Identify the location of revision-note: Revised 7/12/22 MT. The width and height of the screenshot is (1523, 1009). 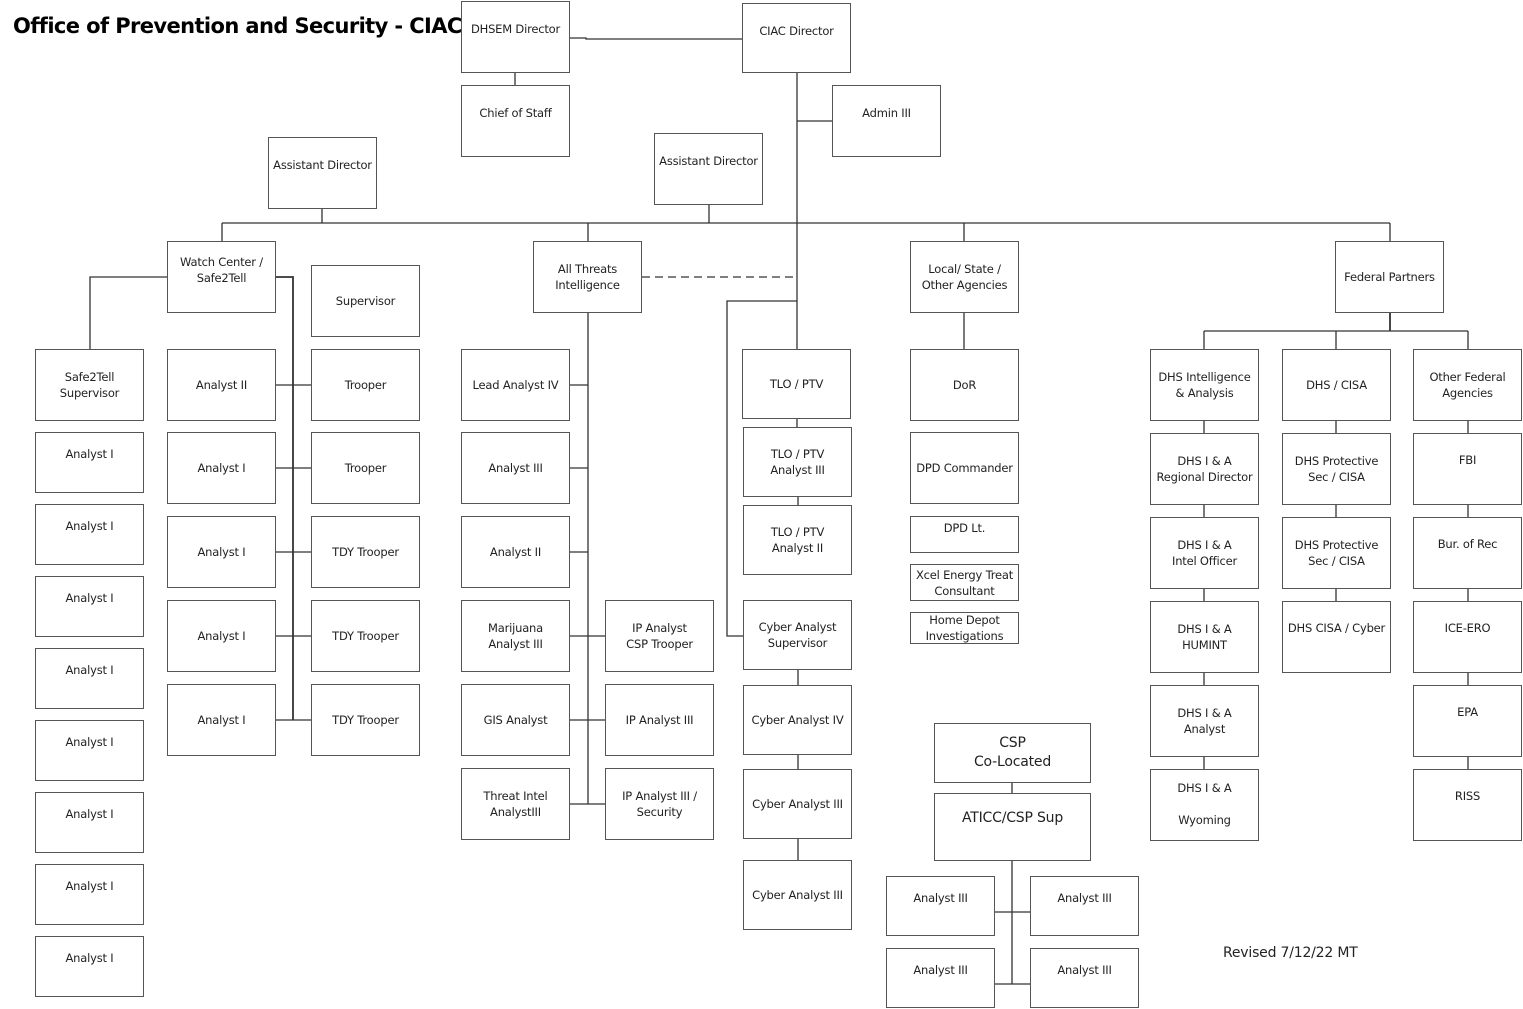
(1290, 953).